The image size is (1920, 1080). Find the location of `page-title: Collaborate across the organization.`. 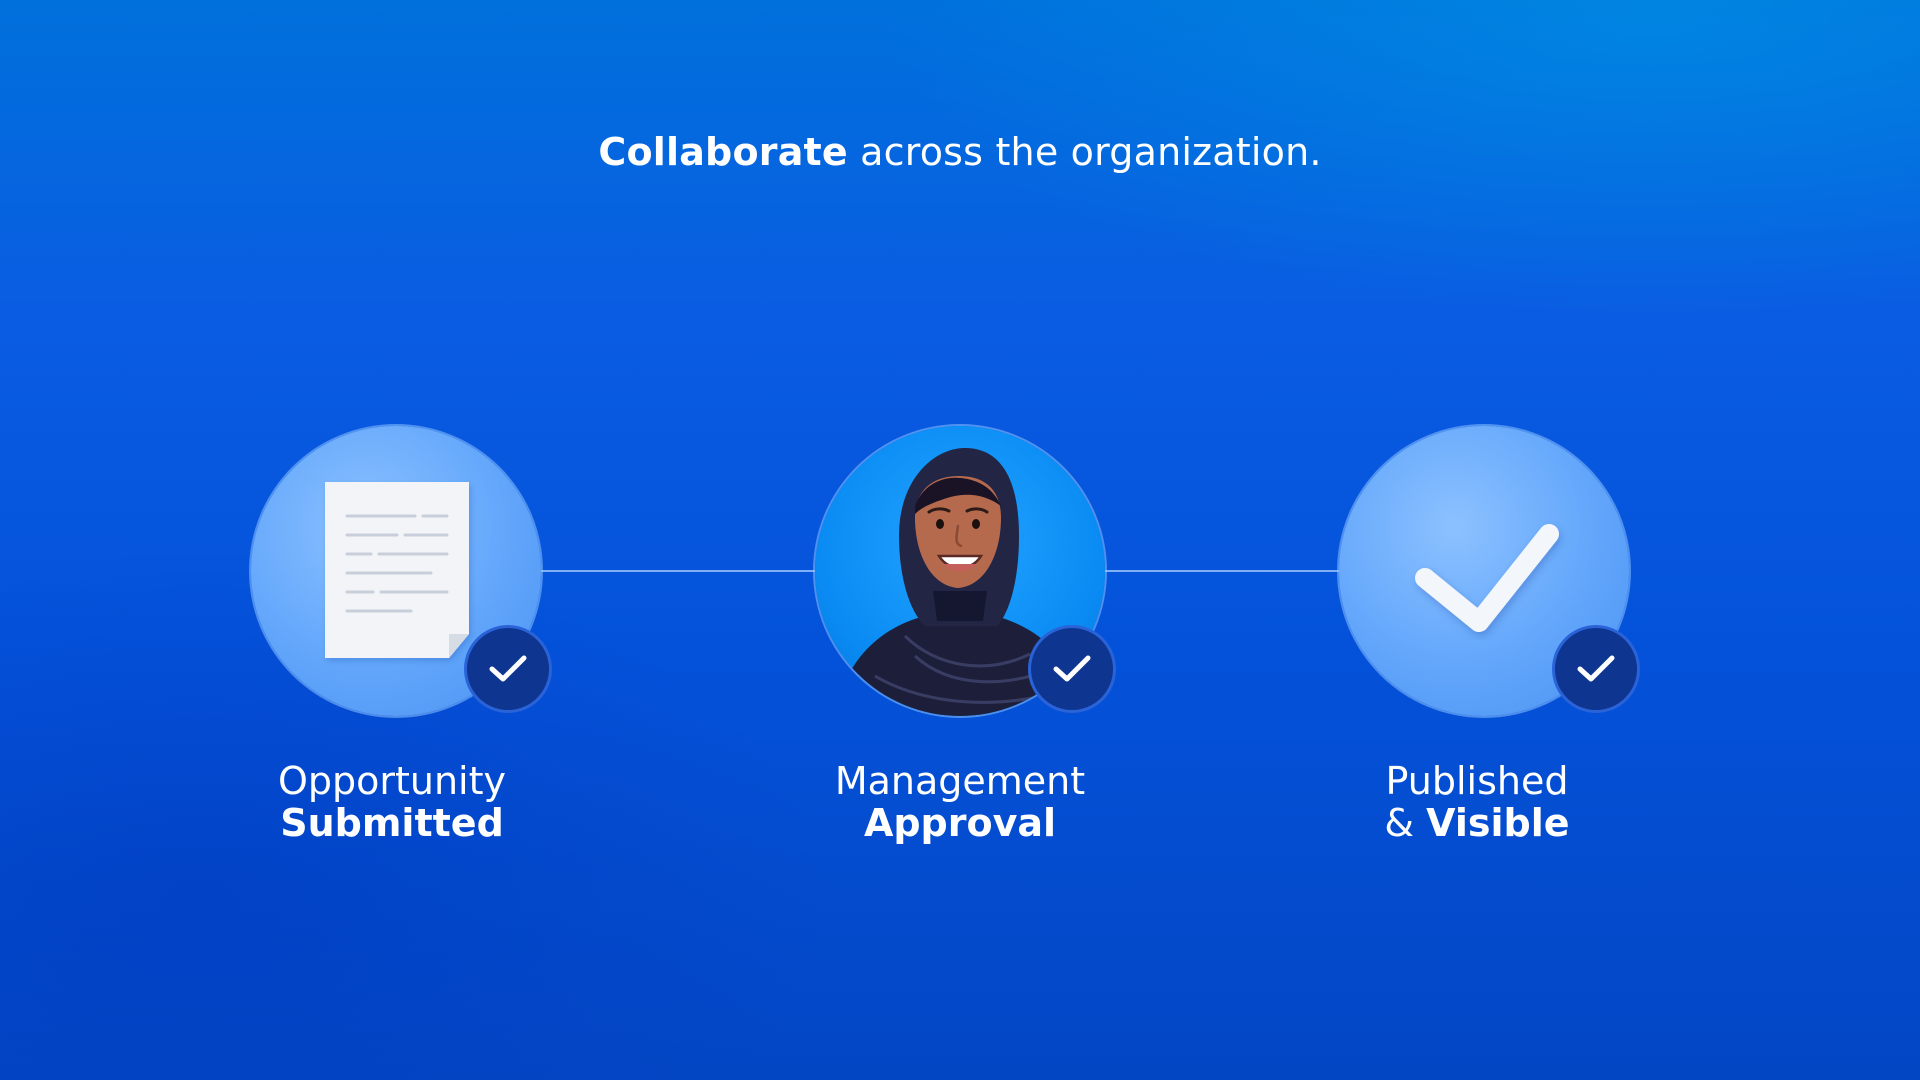

page-title: Collaborate across the organization. is located at coordinates (960, 152).